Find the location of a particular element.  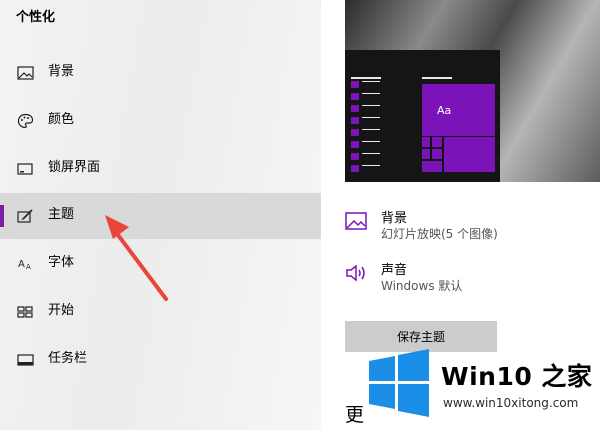

lock-screen-icon is located at coordinates (25, 169).